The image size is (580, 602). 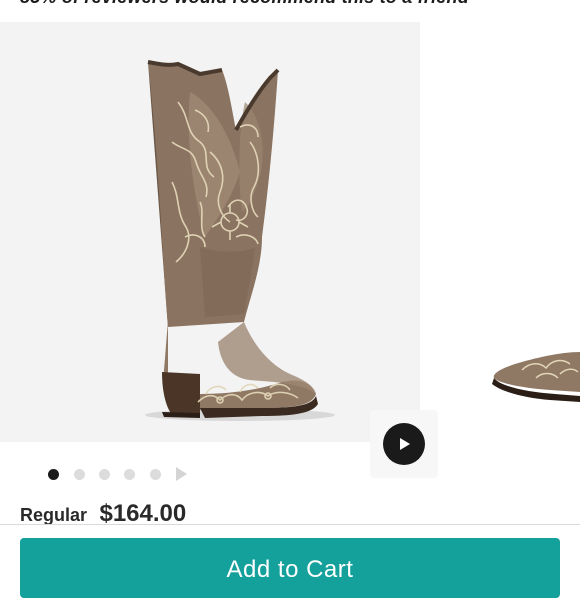 I want to click on play-icon, so click(x=404, y=444).